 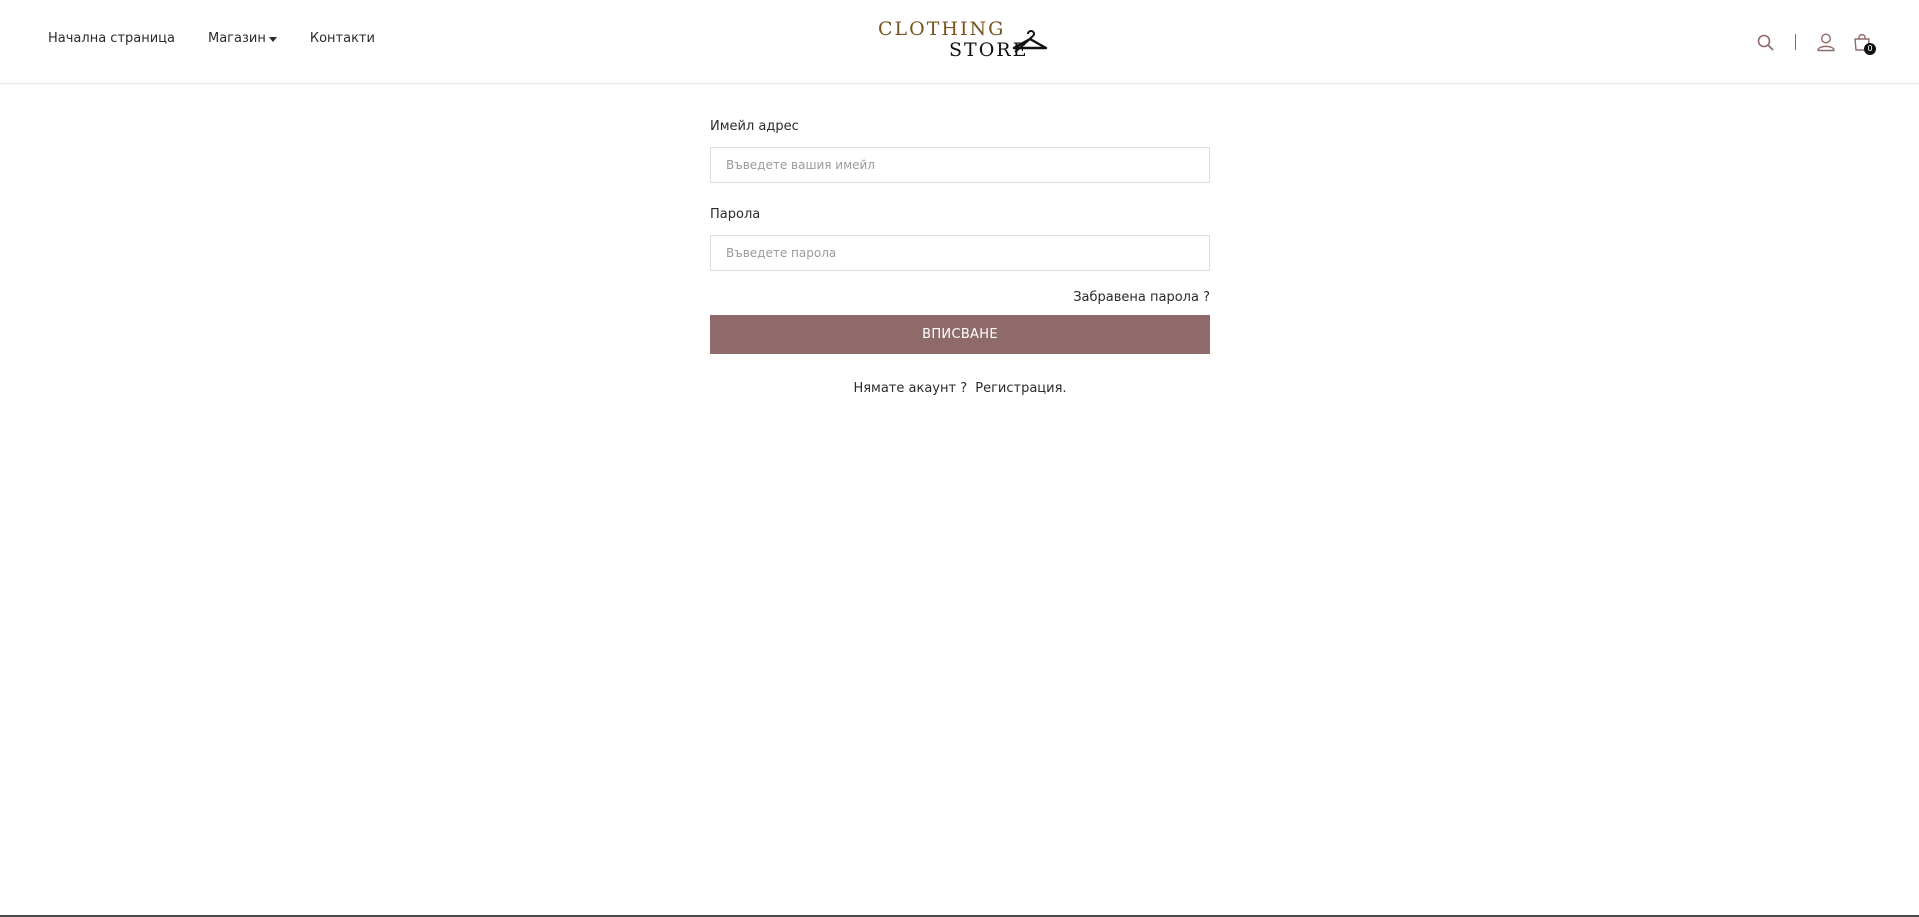 I want to click on no-account-text: Нямате акаунт ?, so click(x=910, y=388).